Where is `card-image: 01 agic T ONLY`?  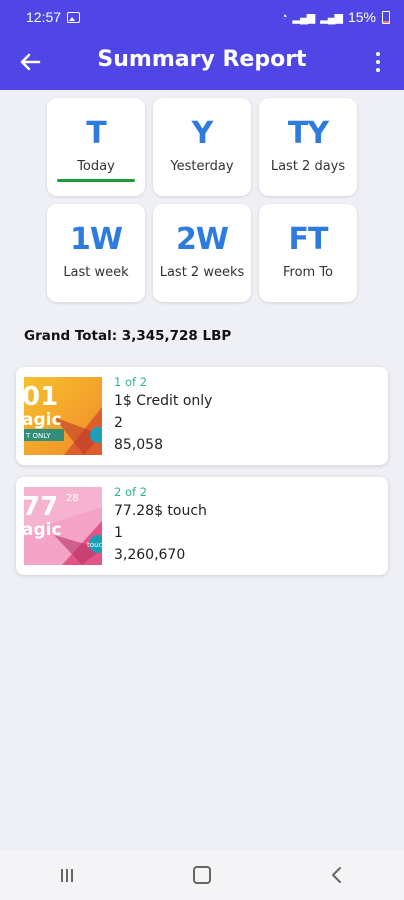 card-image: 01 agic T ONLY is located at coordinates (63, 416).